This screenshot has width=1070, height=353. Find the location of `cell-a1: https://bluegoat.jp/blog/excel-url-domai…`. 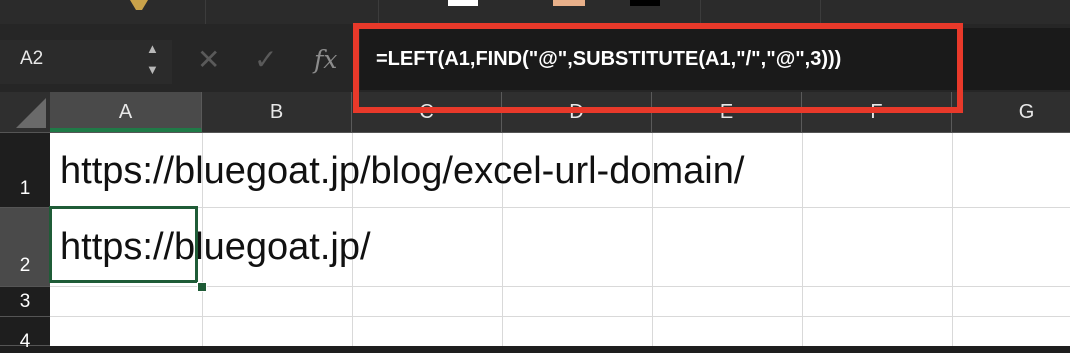

cell-a1: https://bluegoat.jp/blog/excel-url-domai… is located at coordinates (402, 171).